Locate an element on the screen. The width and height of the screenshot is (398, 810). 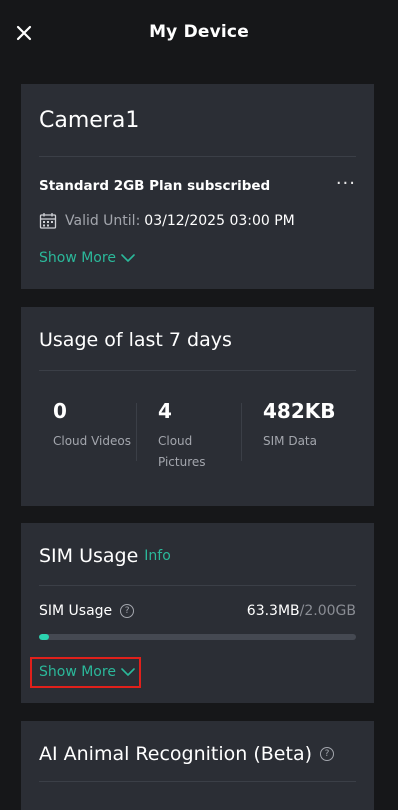
sim-usage-progress is located at coordinates (197, 637).